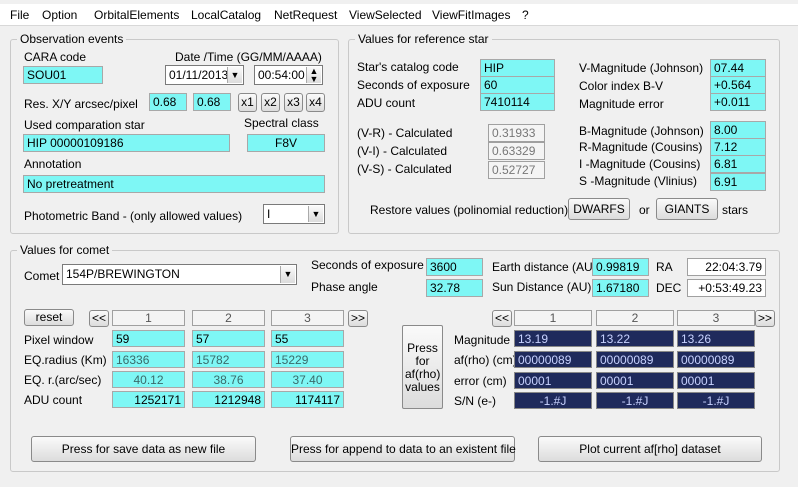 The image size is (798, 487). What do you see at coordinates (307, 338) in the screenshot?
I see `pixel-window-3: 55` at bounding box center [307, 338].